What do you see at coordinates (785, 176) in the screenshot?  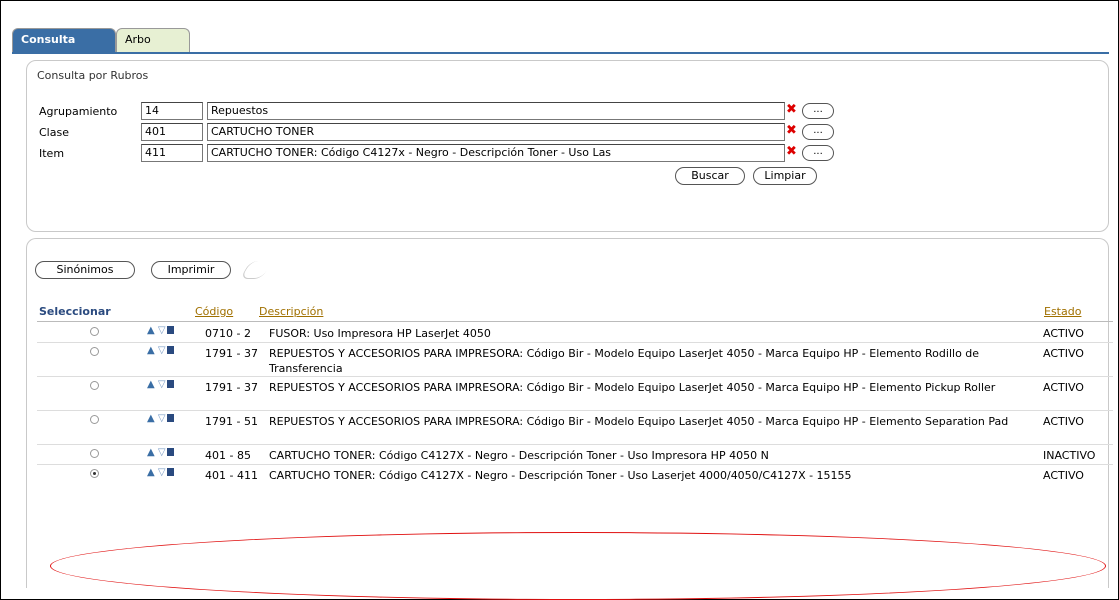 I see `limpiar-button: Limpiar` at bounding box center [785, 176].